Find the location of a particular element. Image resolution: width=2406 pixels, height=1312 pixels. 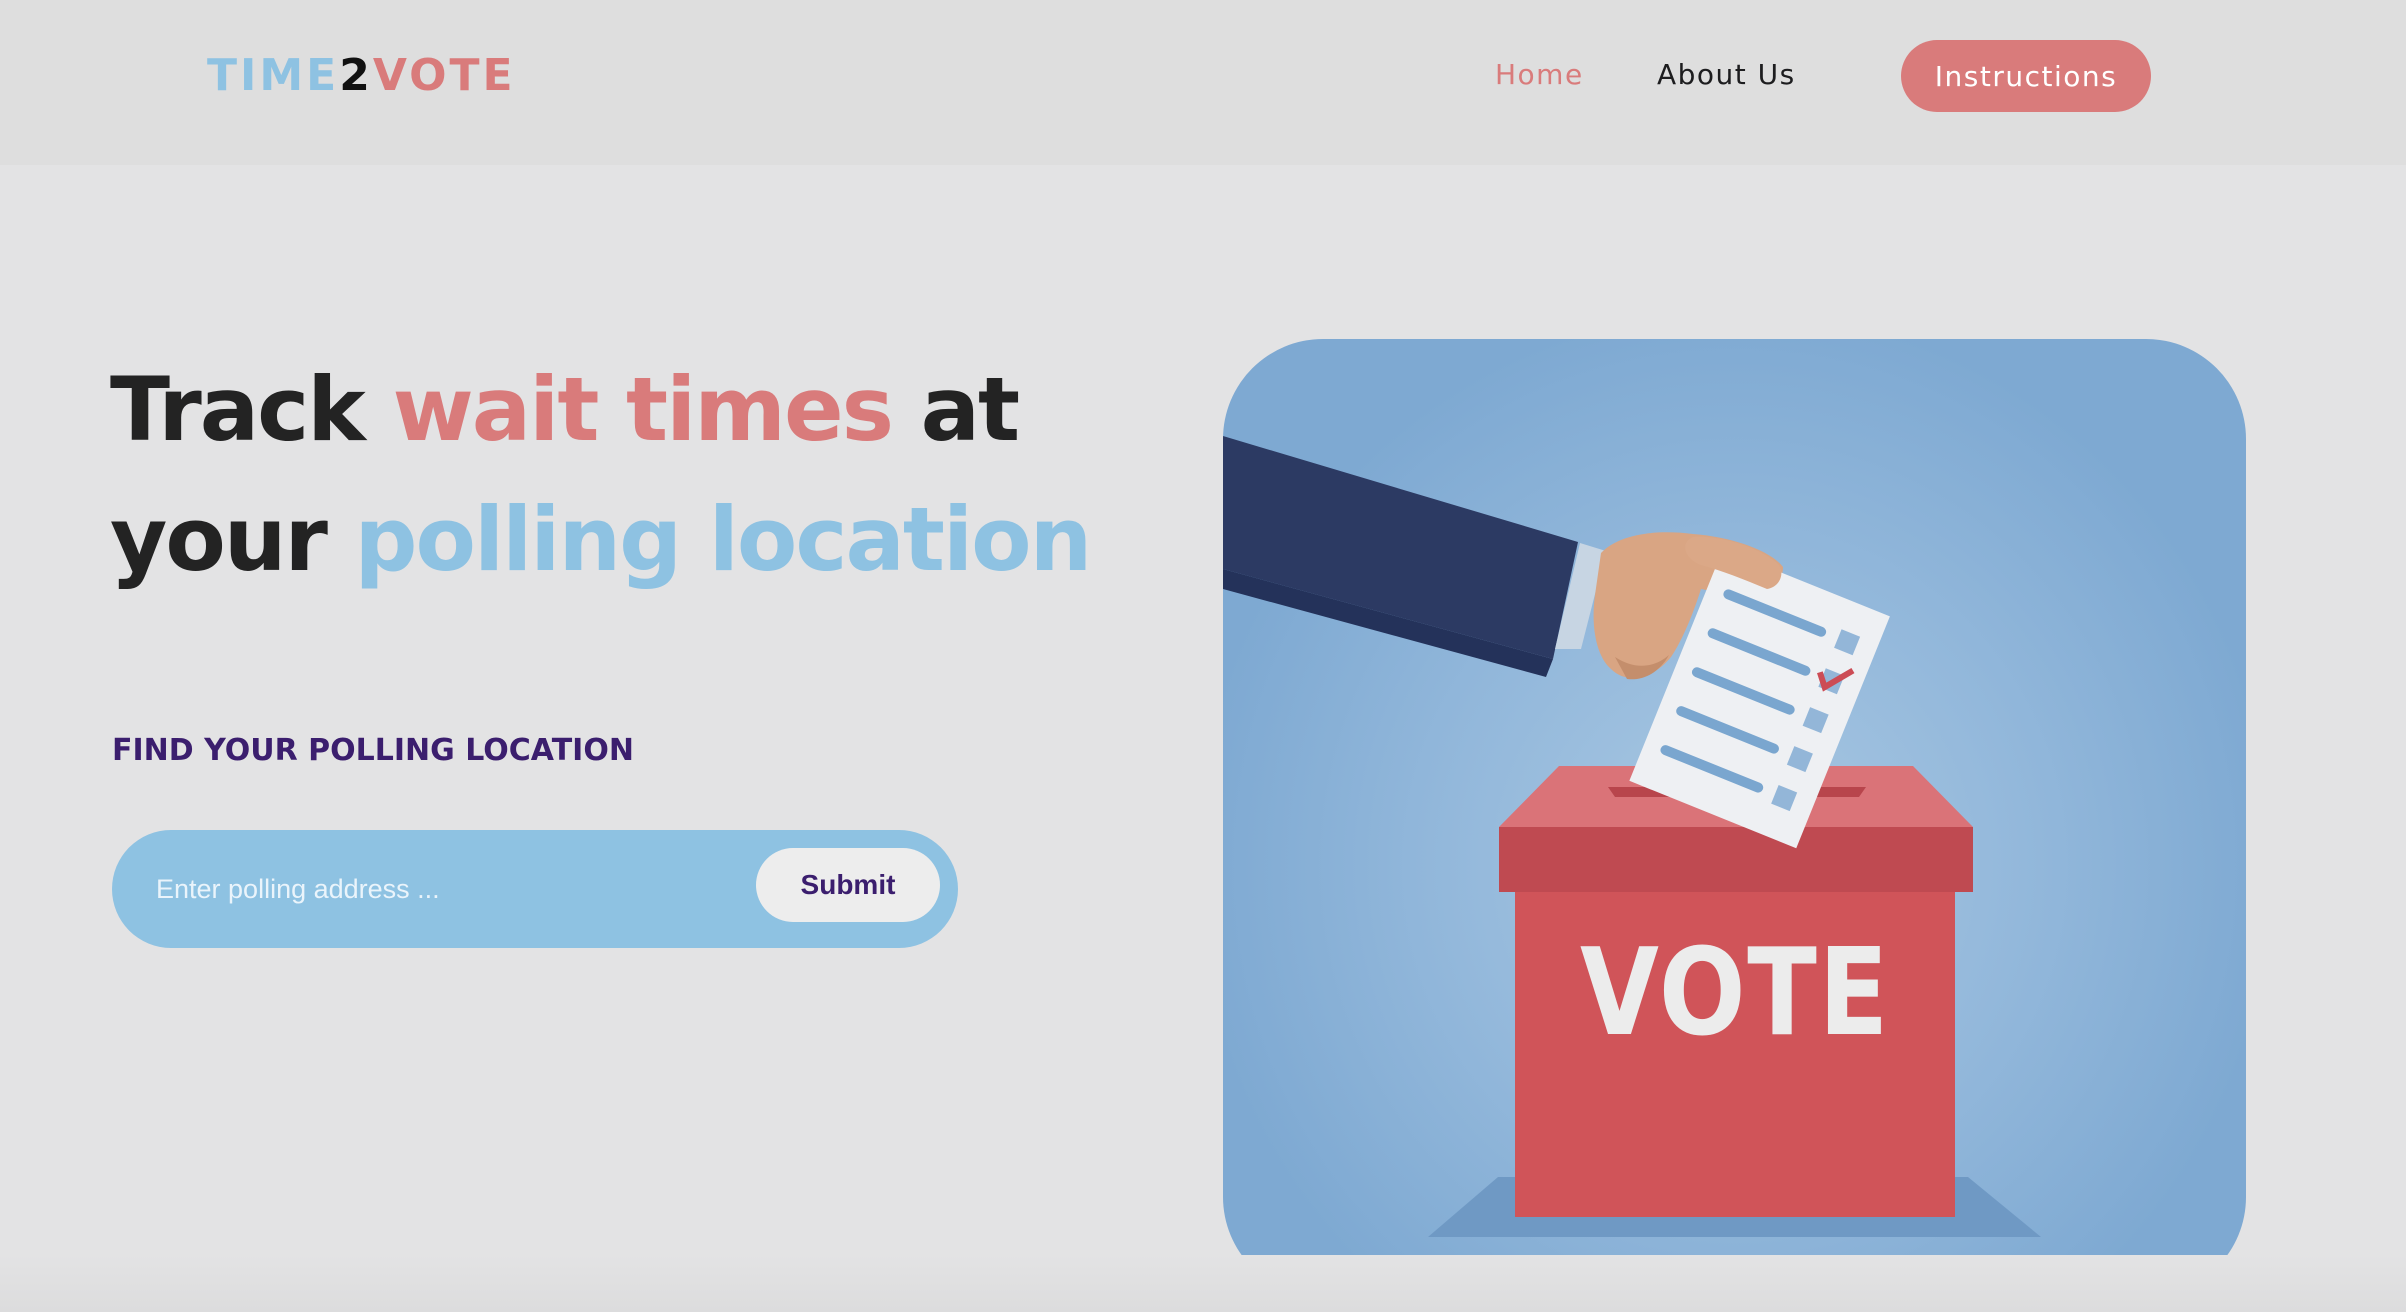

logo-part-2: 2 is located at coordinates (356, 75).